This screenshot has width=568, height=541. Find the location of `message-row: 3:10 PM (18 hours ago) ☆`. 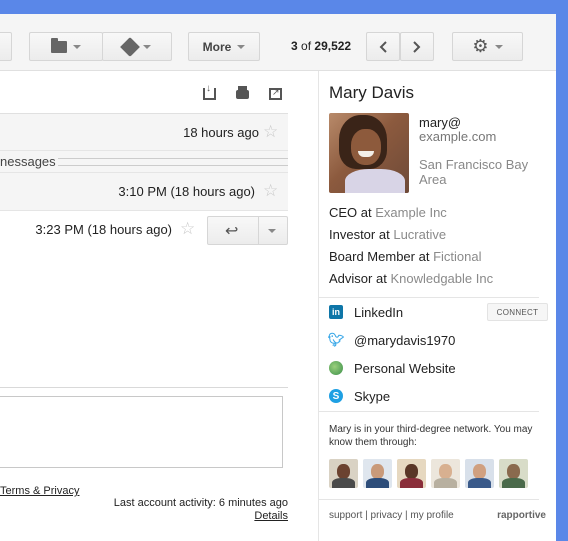

message-row: 3:10 PM (18 hours ago) ☆ is located at coordinates (144, 192).